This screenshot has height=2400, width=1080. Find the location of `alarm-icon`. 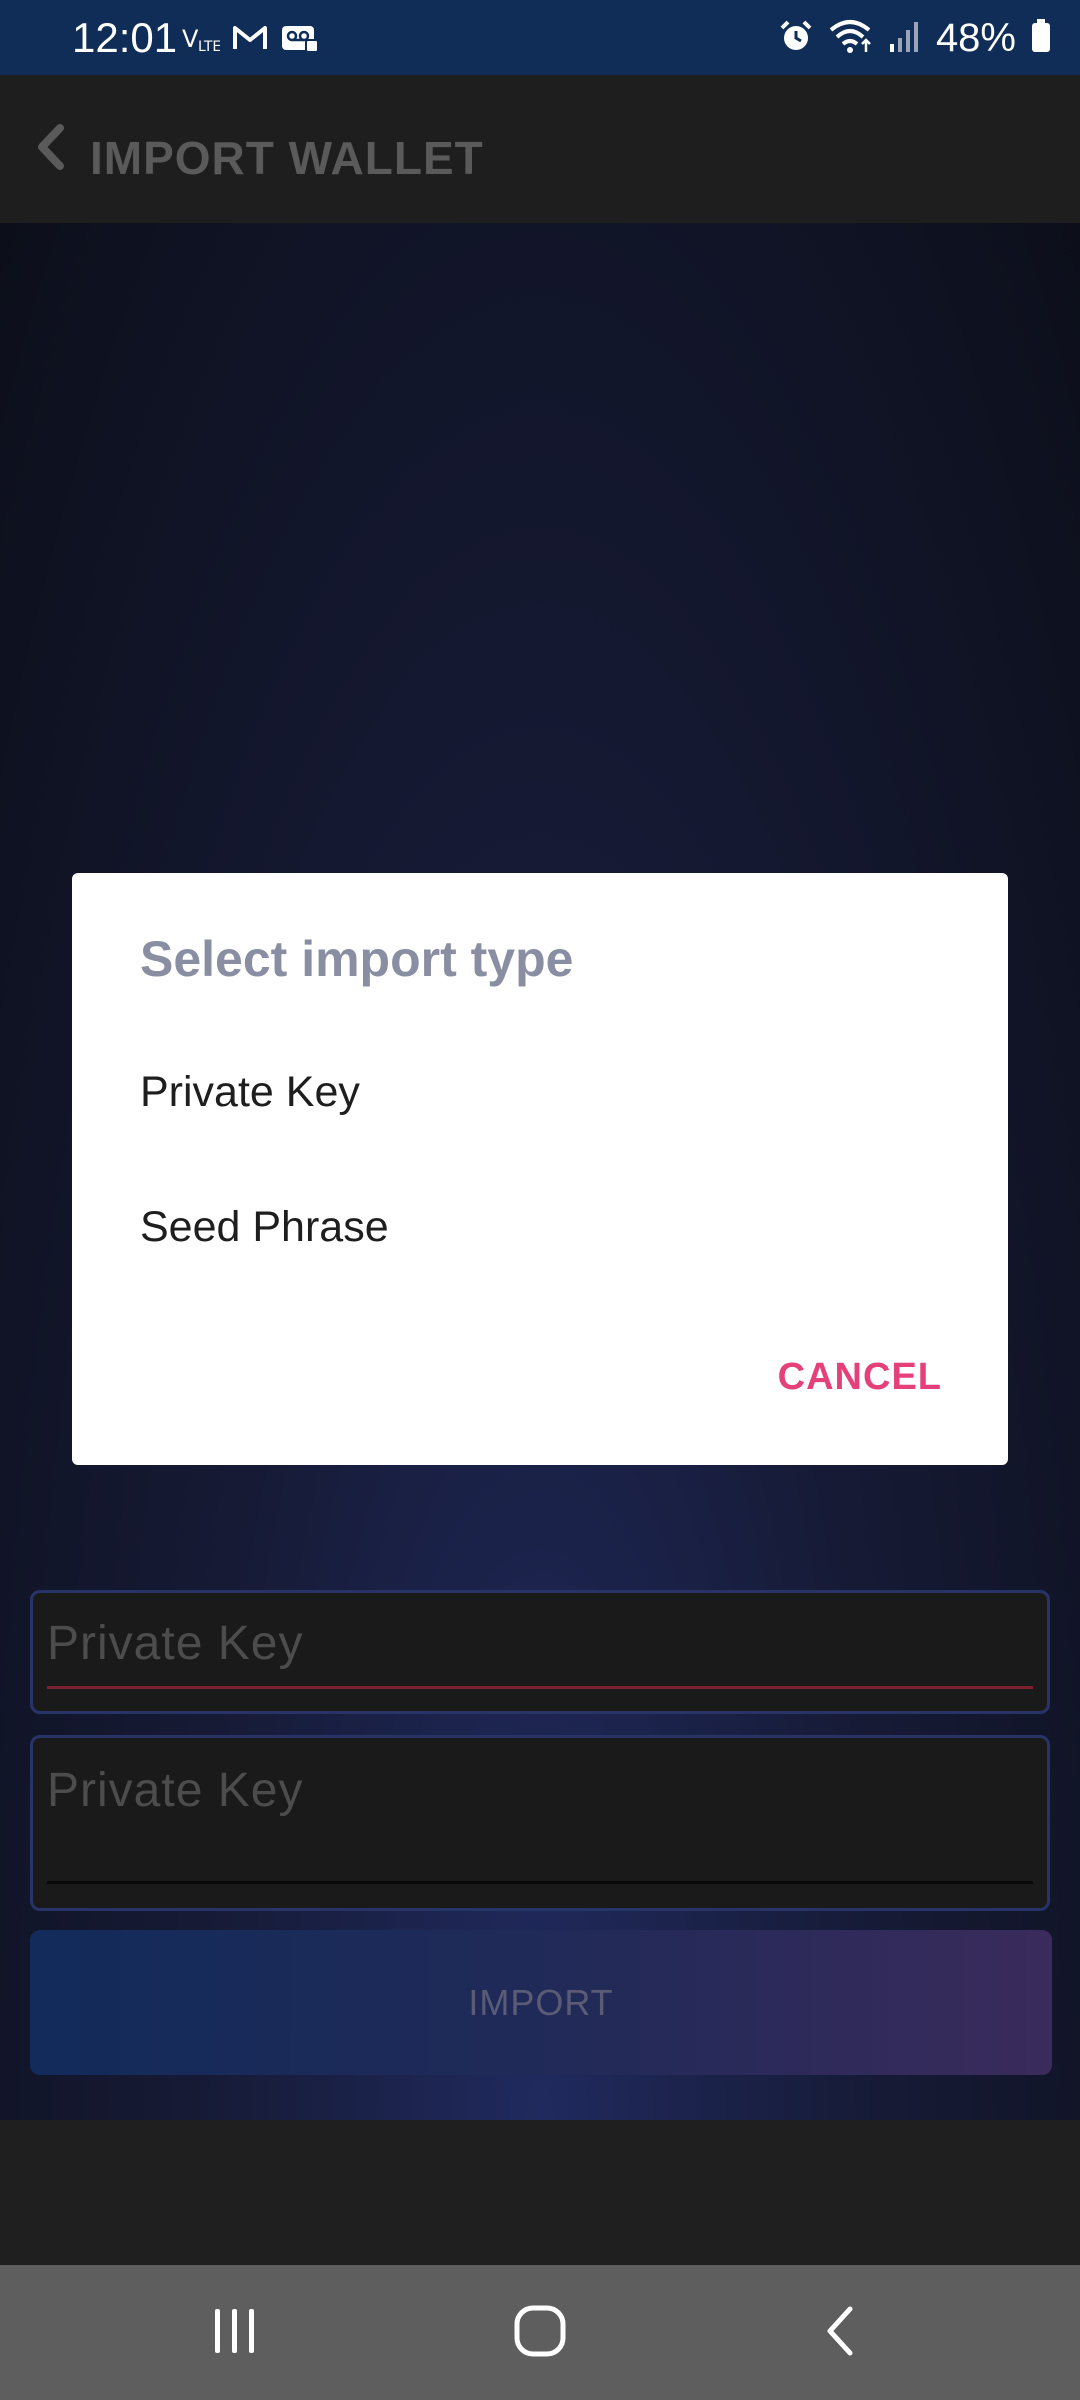

alarm-icon is located at coordinates (796, 38).